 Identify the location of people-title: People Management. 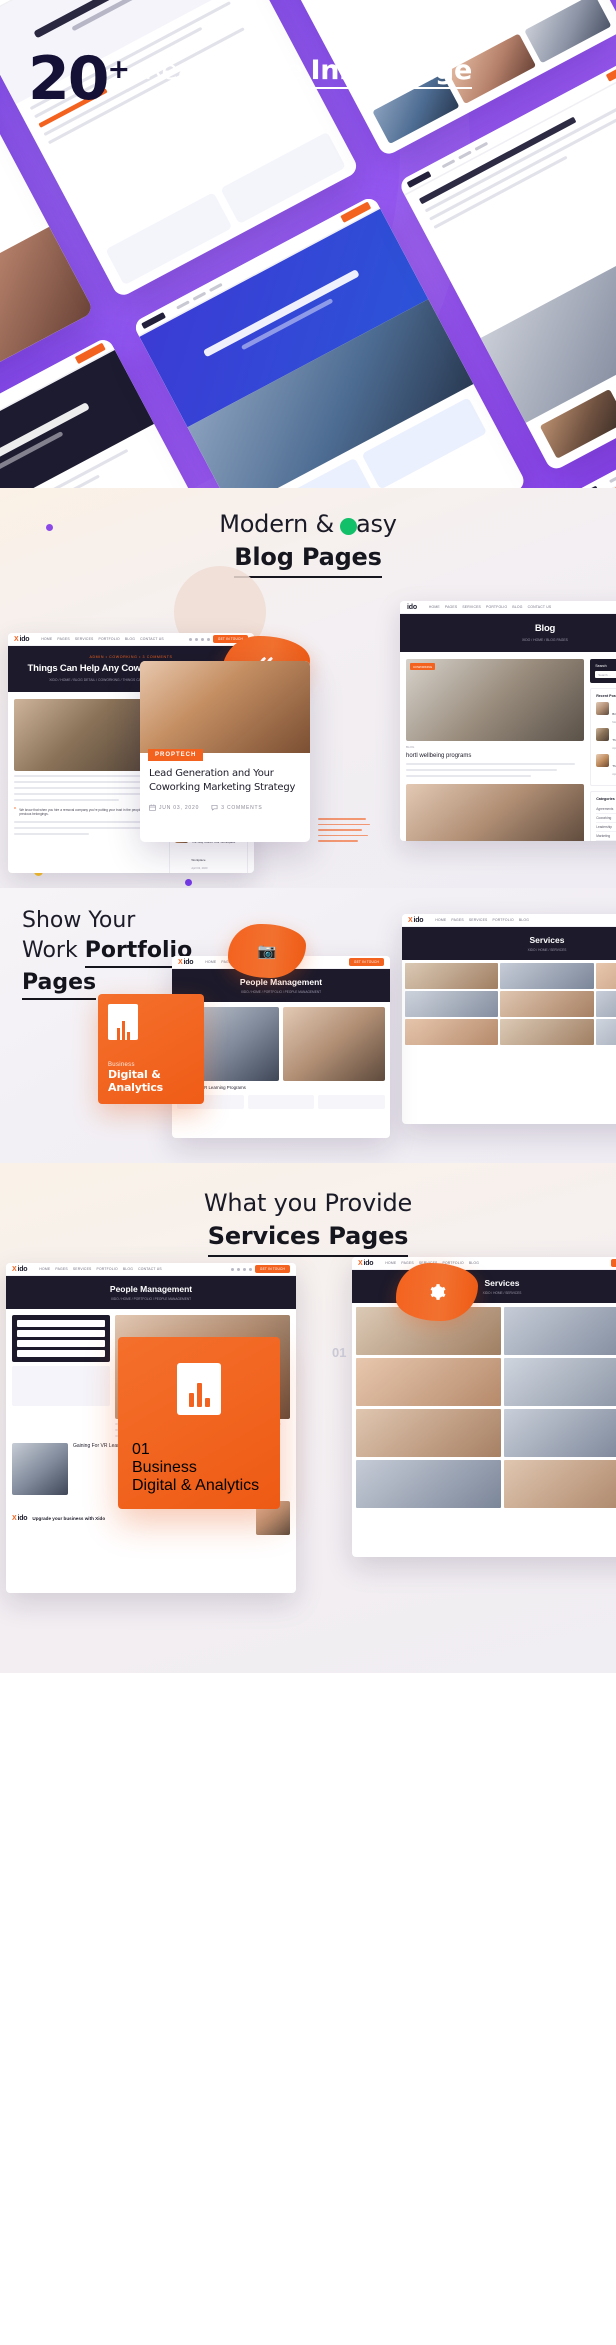
(281, 982).